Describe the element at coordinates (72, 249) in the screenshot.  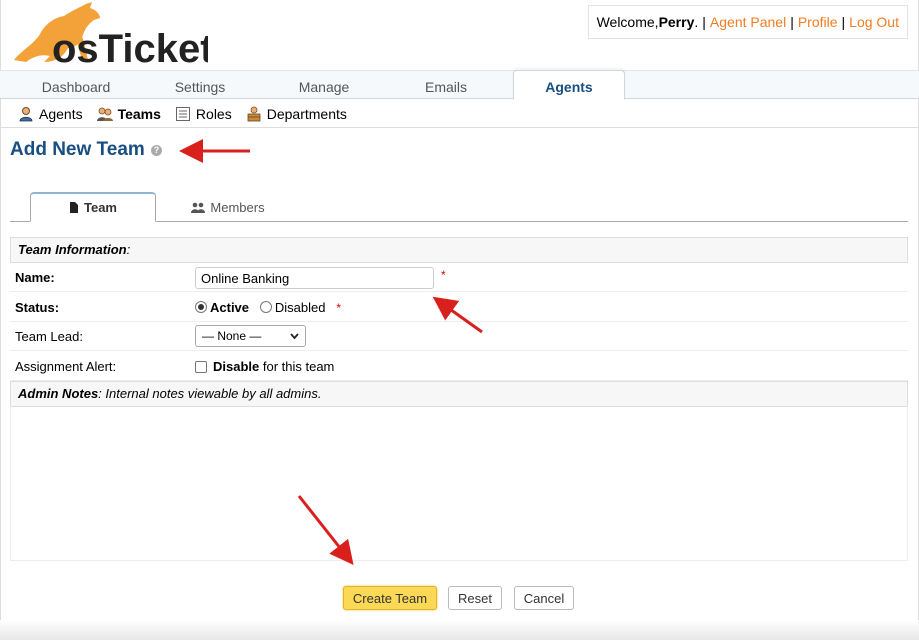
I see `team-info-title: Team Information` at that location.